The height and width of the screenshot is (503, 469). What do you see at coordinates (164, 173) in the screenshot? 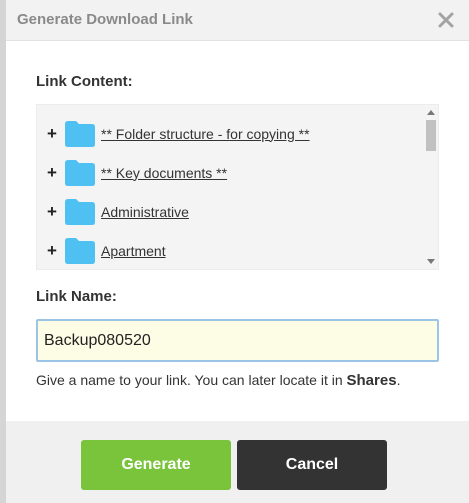
I see `tree-item-label: ** Key documents **` at bounding box center [164, 173].